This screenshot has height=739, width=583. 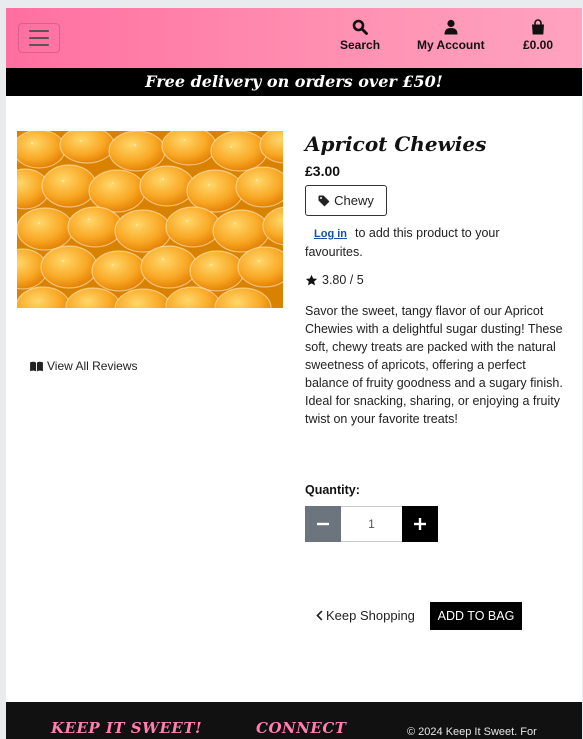 What do you see at coordinates (396, 144) in the screenshot?
I see `product-title: Apricot Chewies` at bounding box center [396, 144].